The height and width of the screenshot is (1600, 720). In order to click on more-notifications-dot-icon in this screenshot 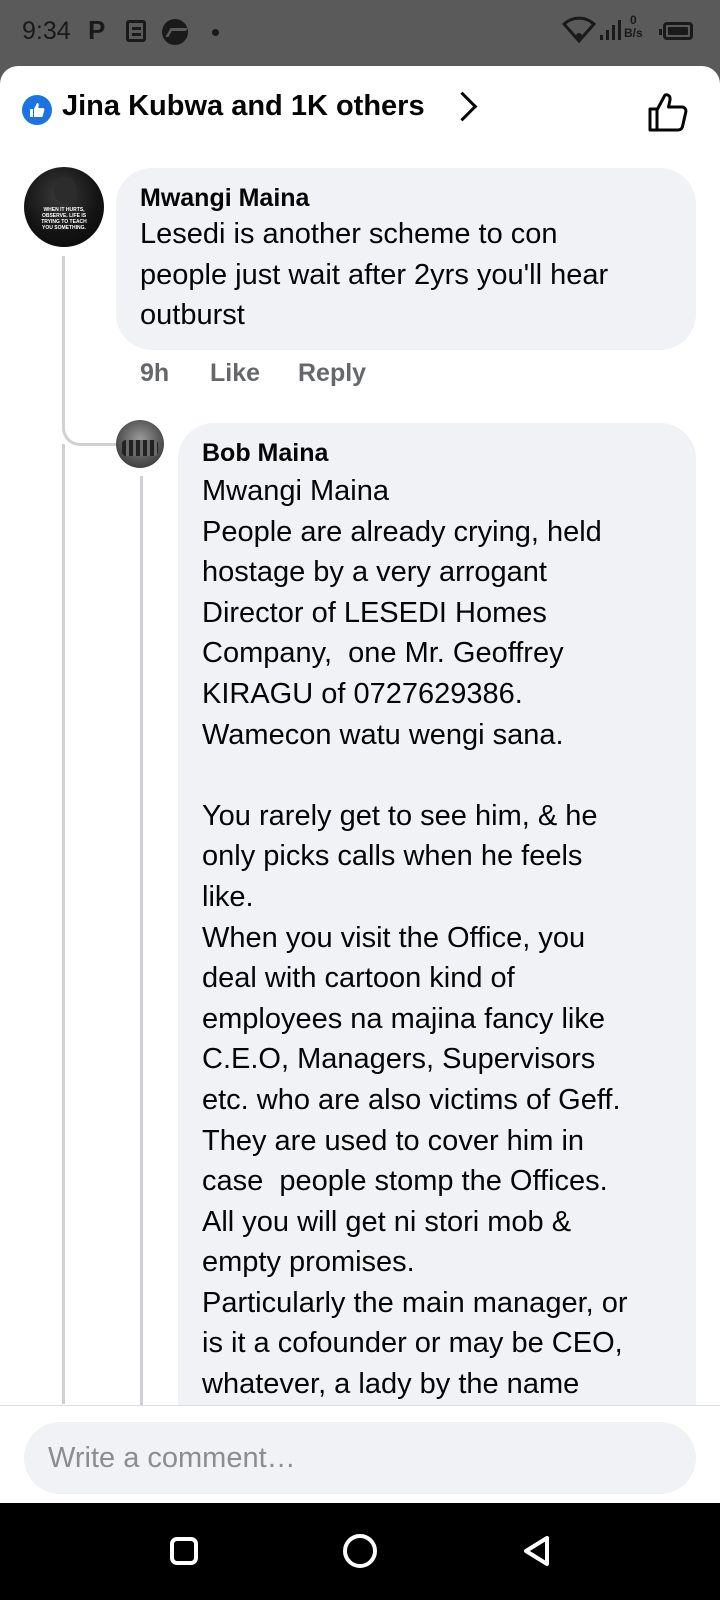, I will do `click(215, 32)`.